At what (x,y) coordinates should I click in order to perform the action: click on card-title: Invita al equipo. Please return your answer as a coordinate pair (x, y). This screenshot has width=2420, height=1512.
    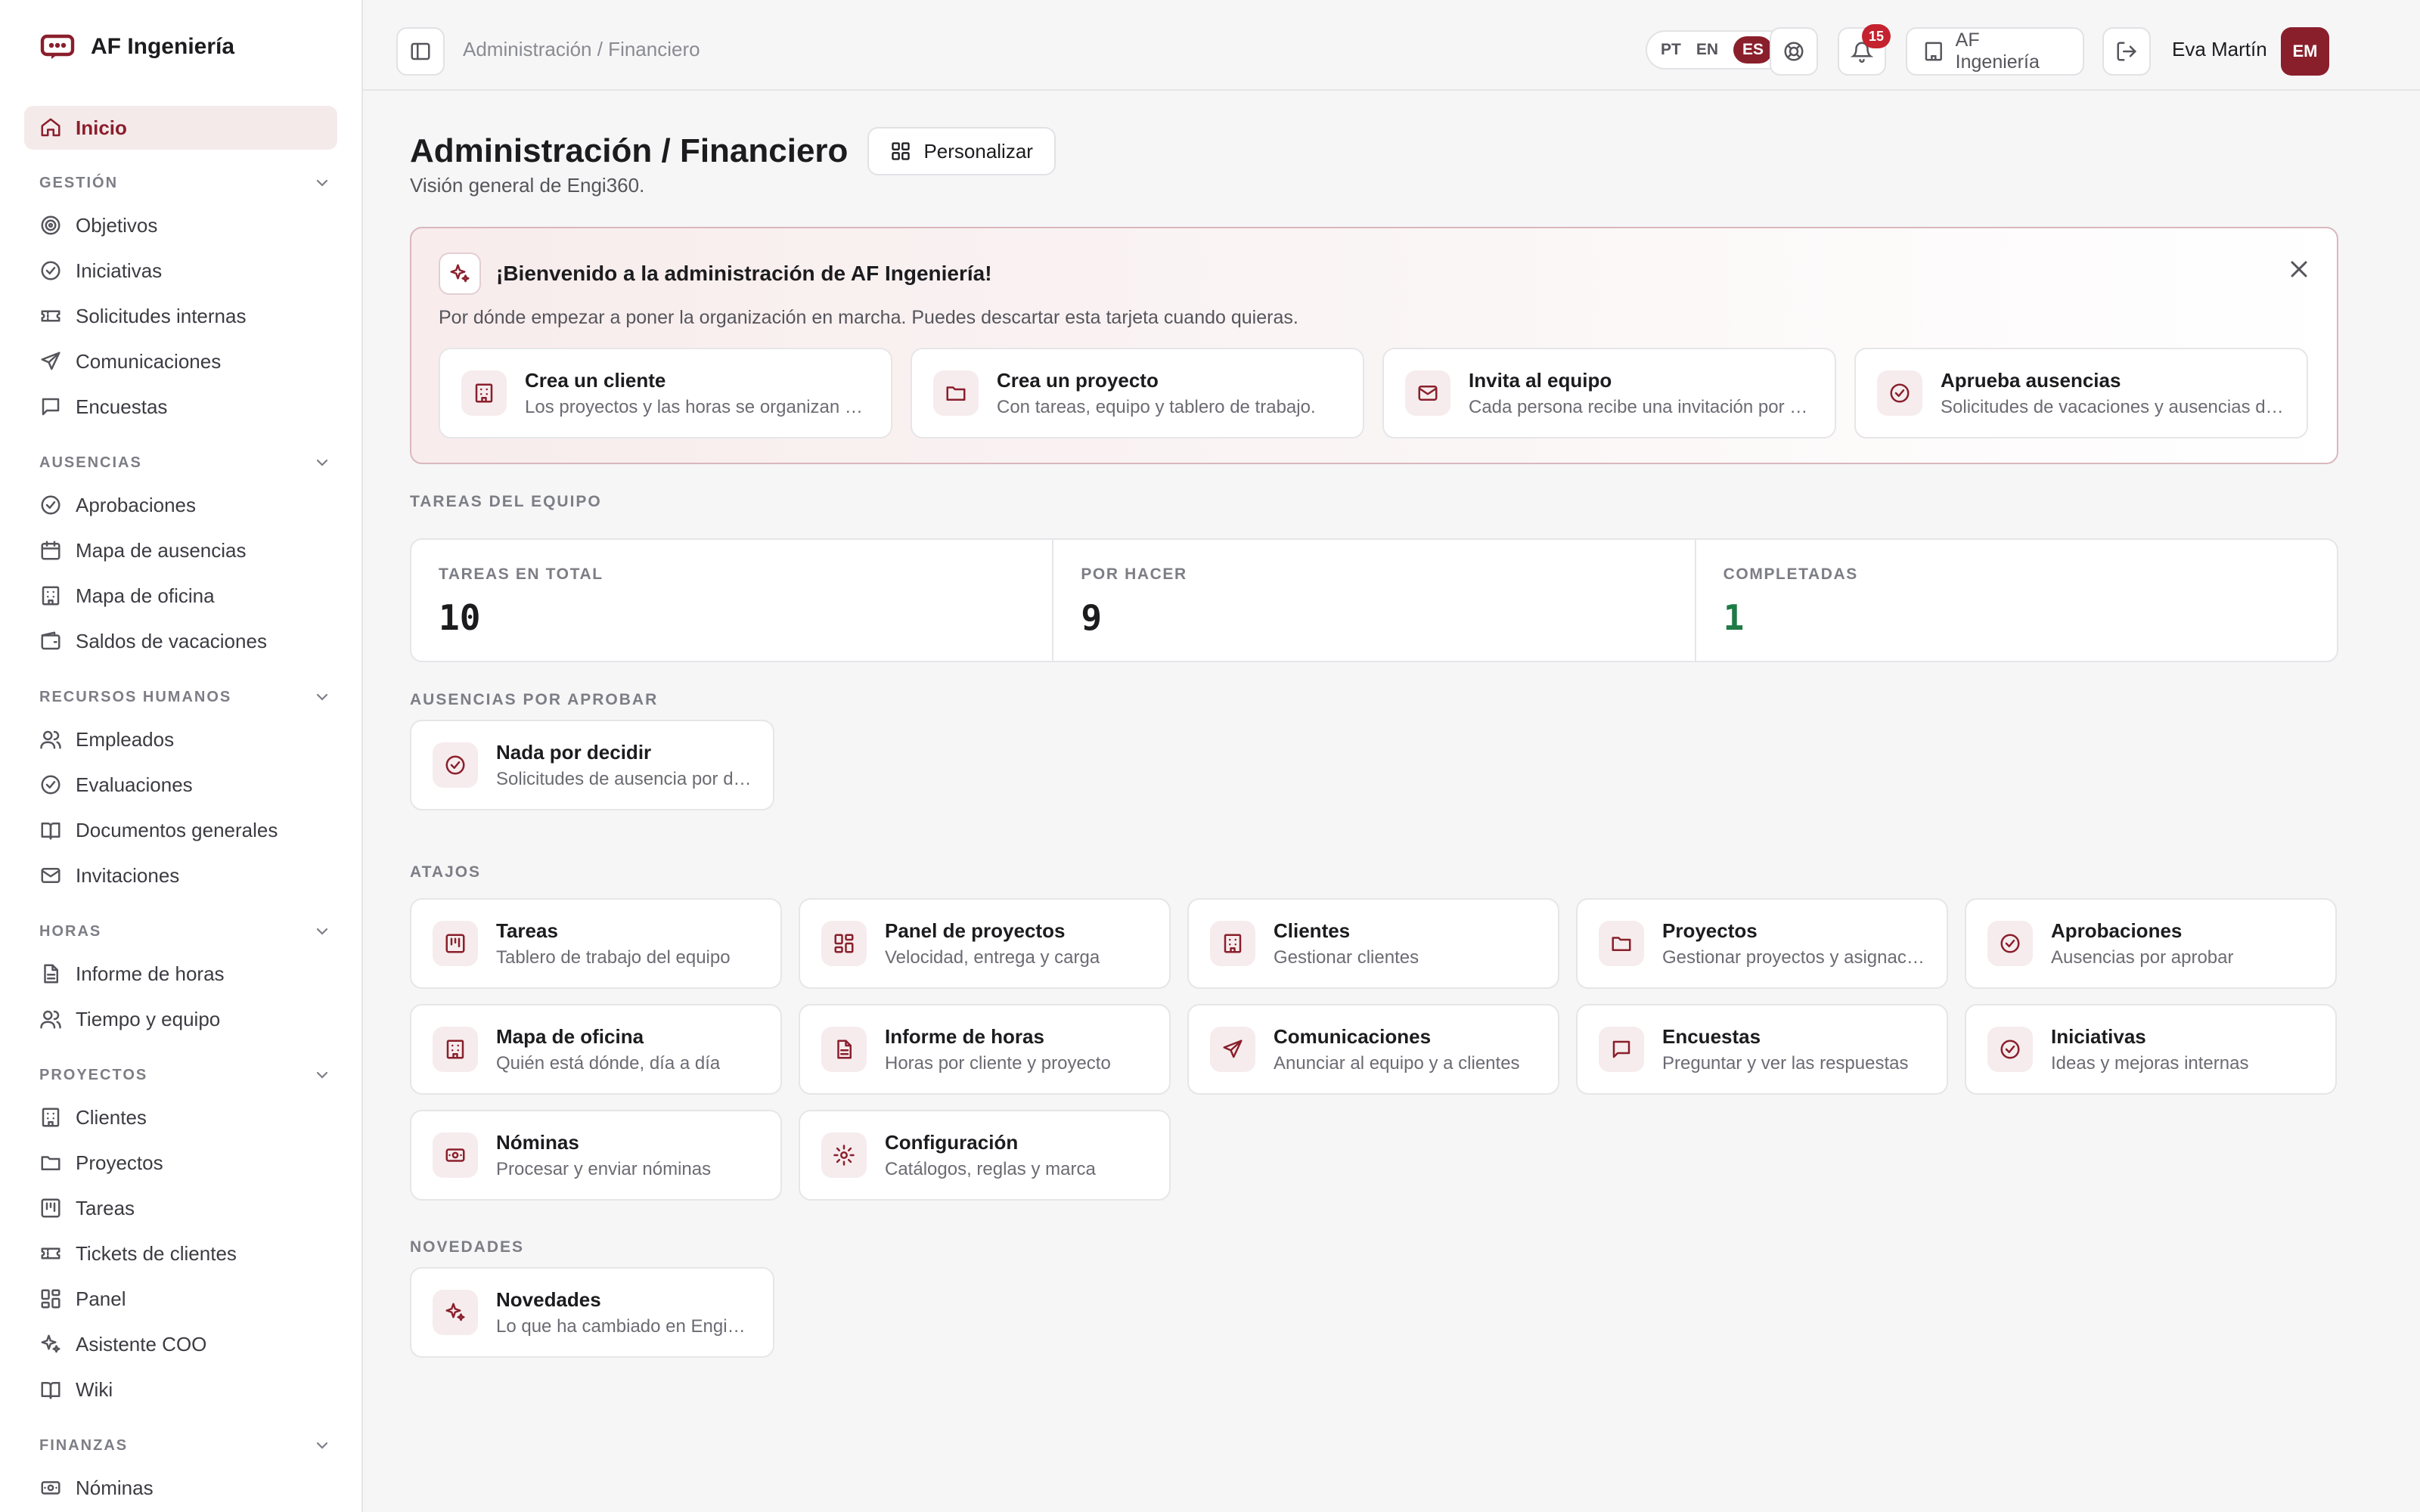
    Looking at the image, I should click on (1540, 380).